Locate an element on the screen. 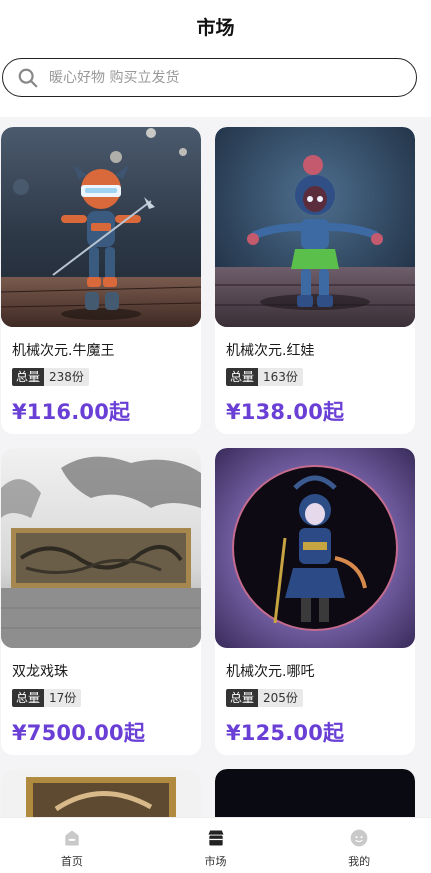 This screenshot has width=431, height=873. product-price: ¥125.00起 is located at coordinates (285, 733).